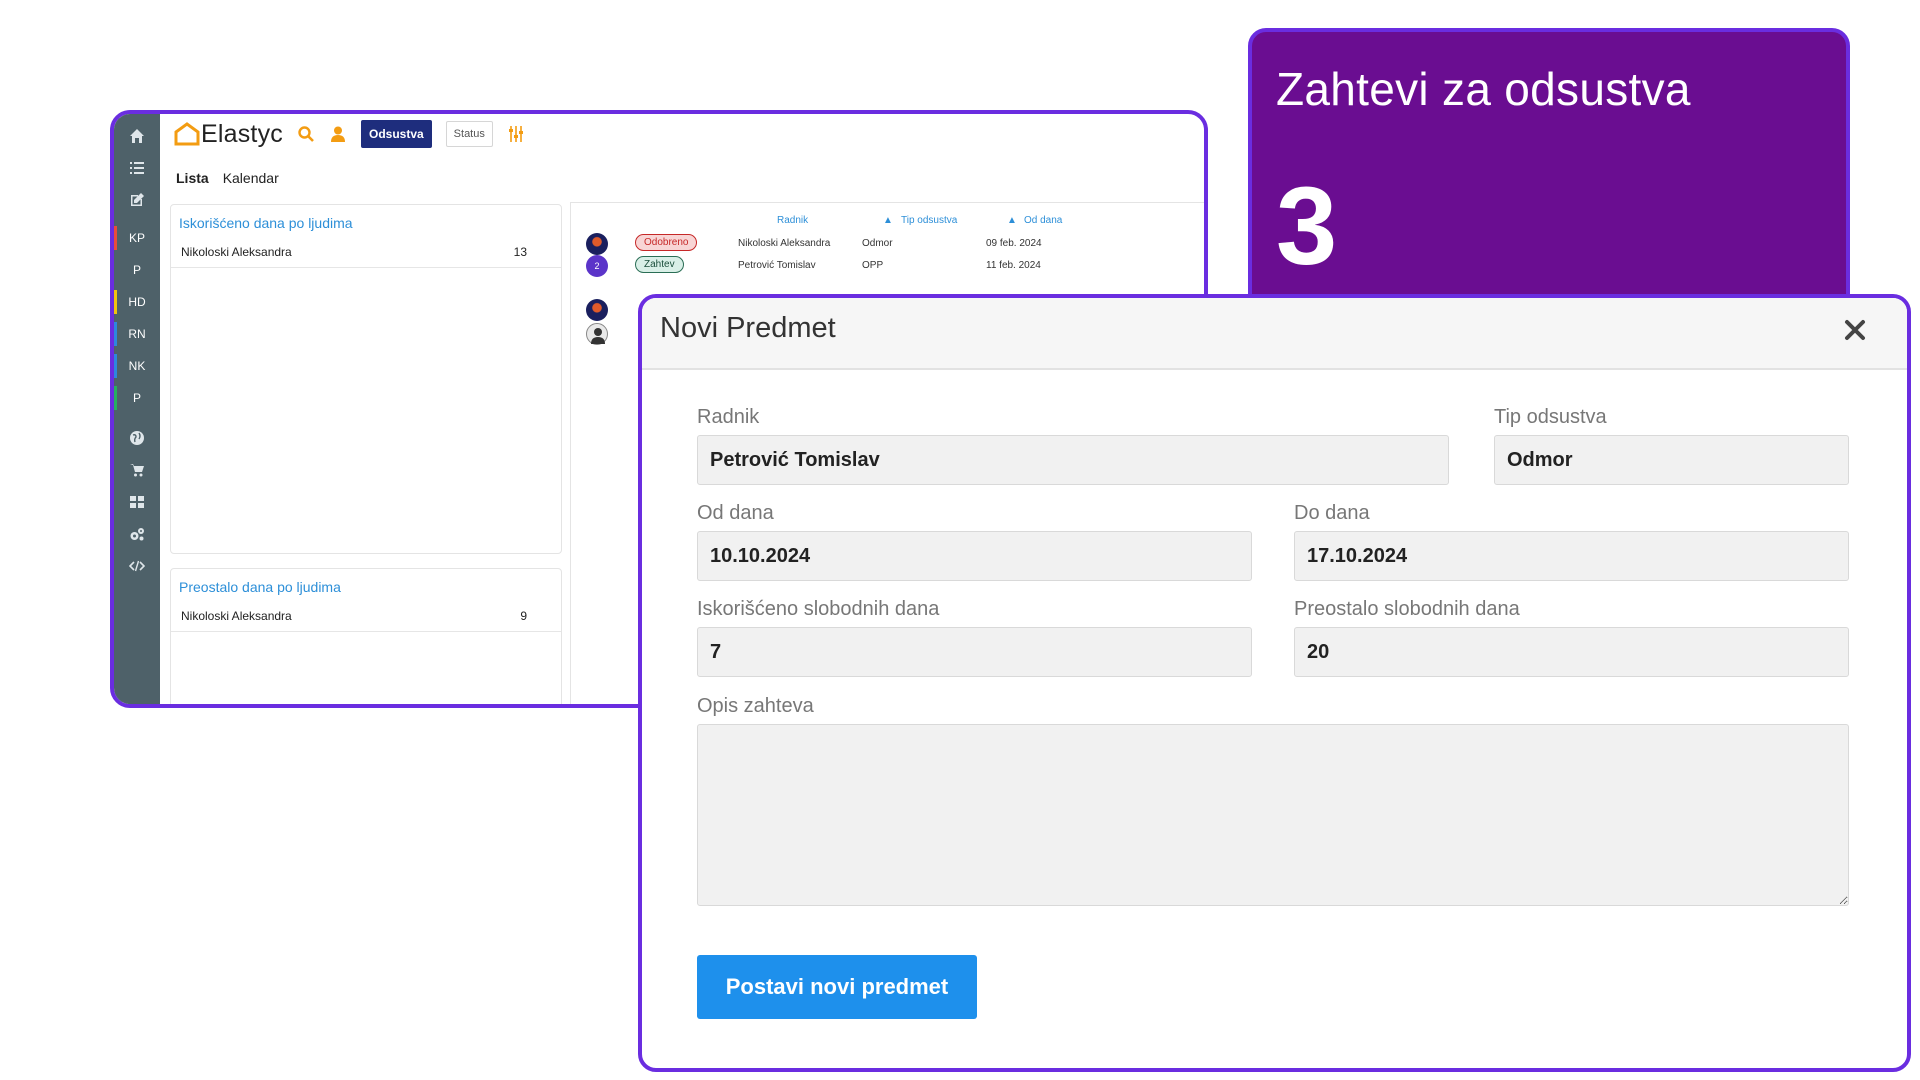 Image resolution: width=1920 pixels, height=1080 pixels. Describe the element at coordinates (666, 242) in the screenshot. I see `status-badge: Odobreno` at that location.